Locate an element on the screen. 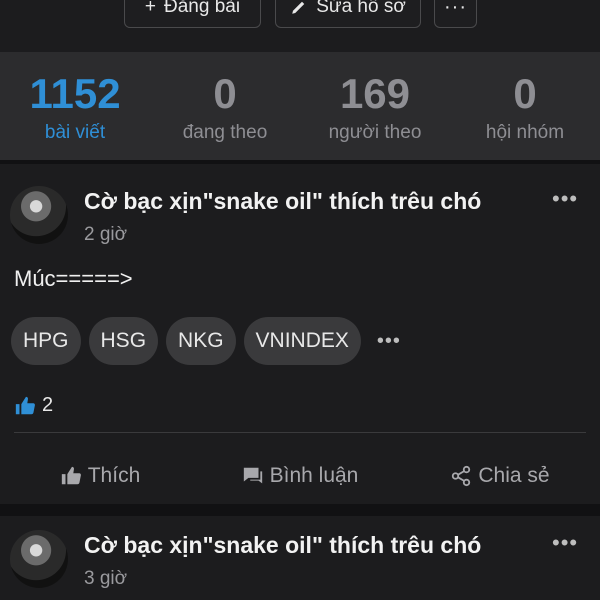  post-separator is located at coordinates (300, 510).